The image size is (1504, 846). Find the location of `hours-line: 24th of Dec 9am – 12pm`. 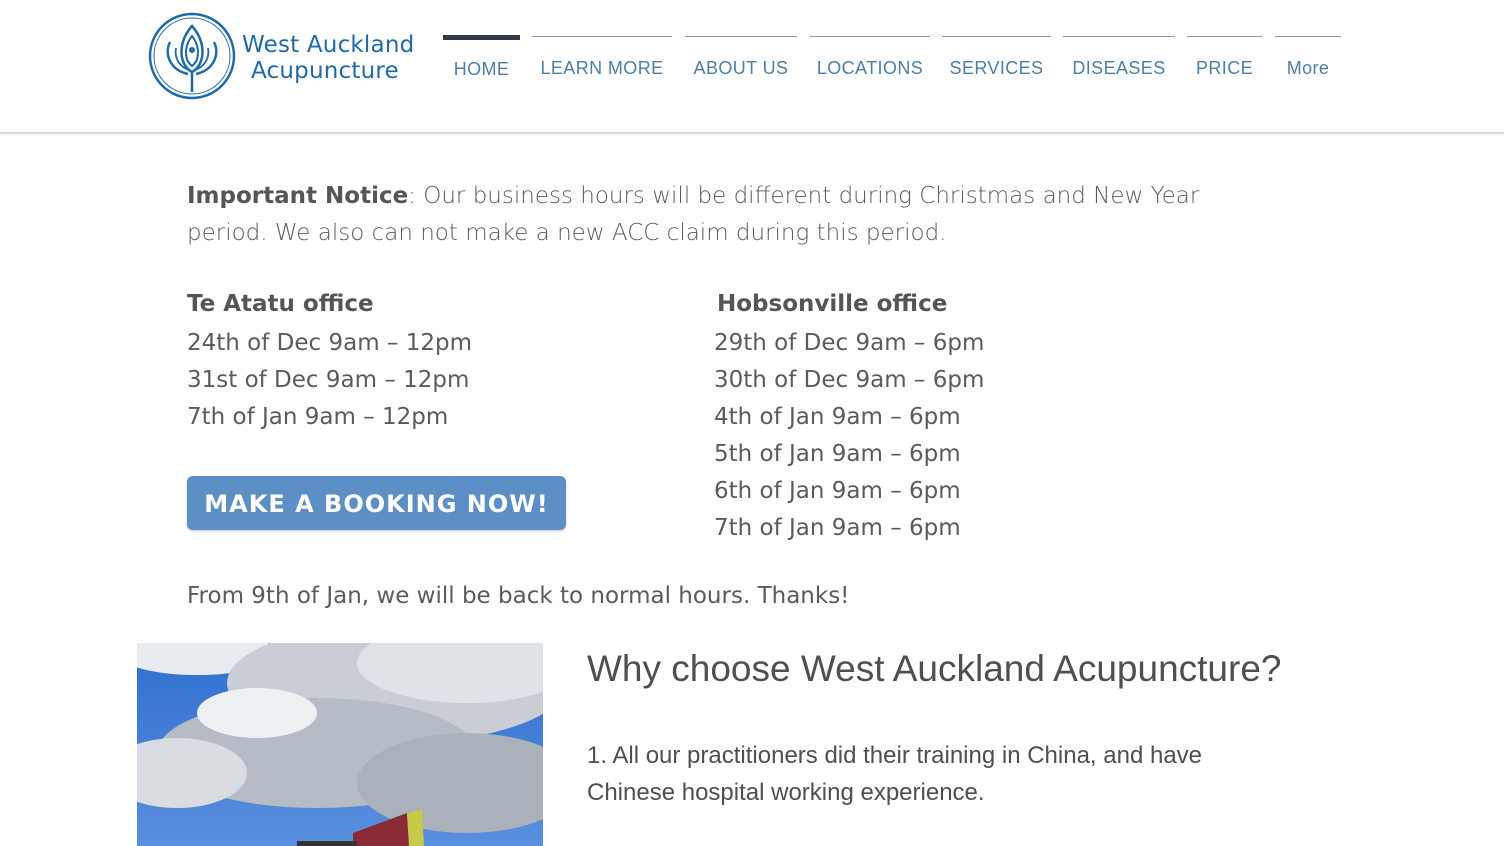

hours-line: 24th of Dec 9am – 12pm is located at coordinates (329, 343).